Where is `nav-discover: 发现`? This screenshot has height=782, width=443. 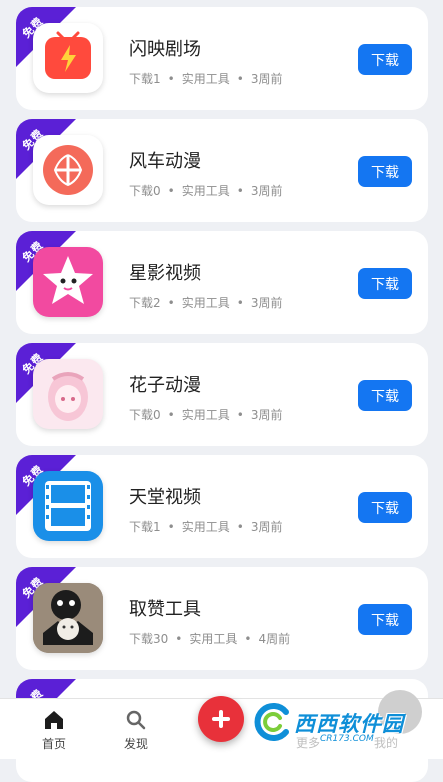
nav-discover: 发现 is located at coordinates (136, 729).